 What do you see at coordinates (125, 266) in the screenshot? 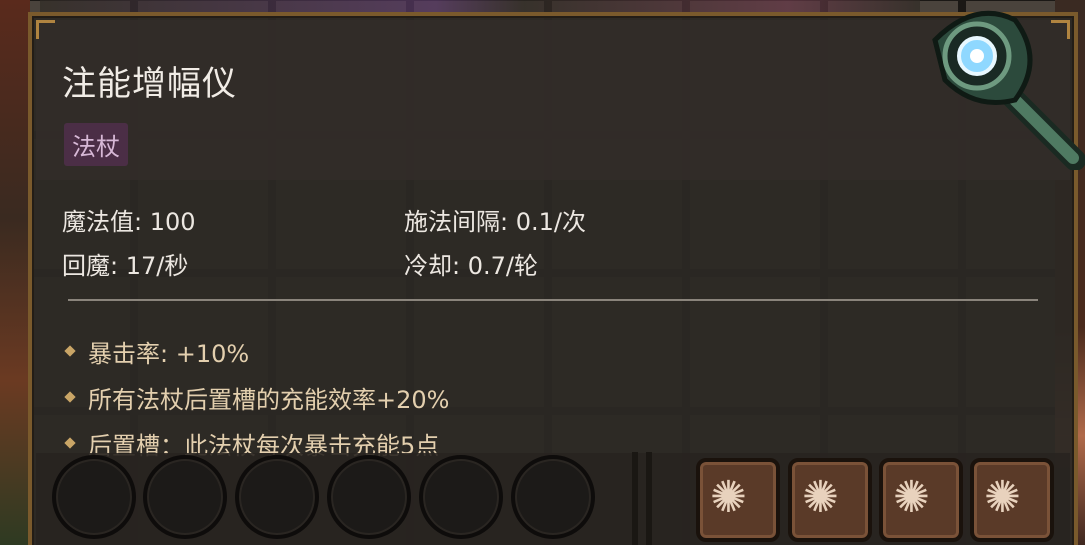
I see `stat-mana-regen: 回魔: 17/秒` at bounding box center [125, 266].